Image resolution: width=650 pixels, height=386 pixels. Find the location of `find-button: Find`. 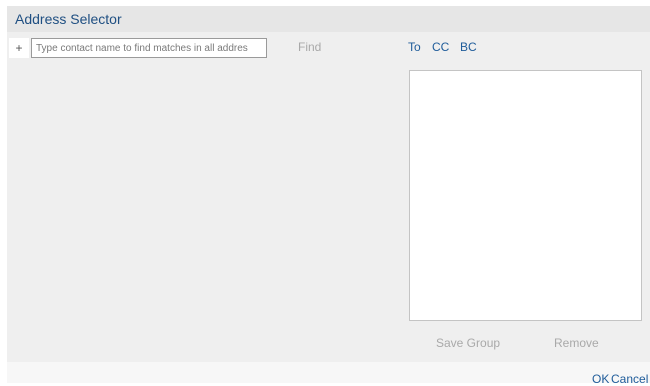

find-button: Find is located at coordinates (309, 47).